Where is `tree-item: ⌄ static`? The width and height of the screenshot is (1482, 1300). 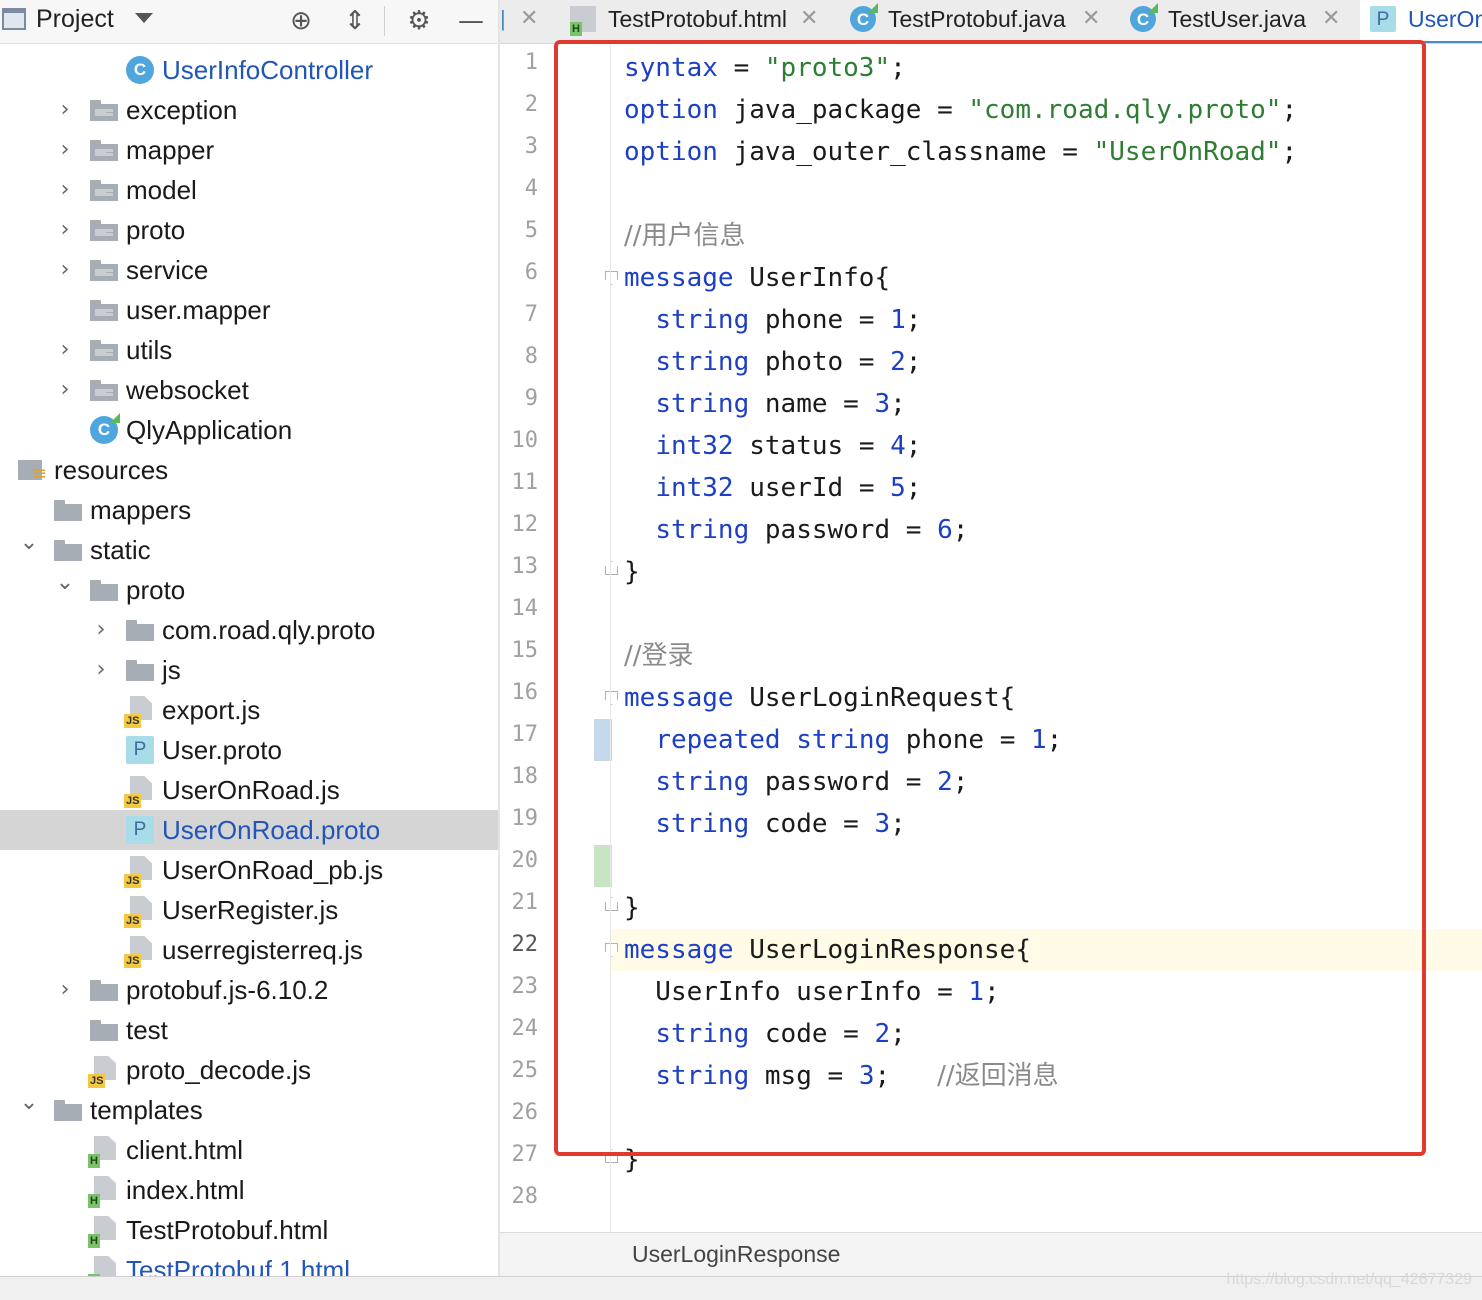
tree-item: ⌄ static is located at coordinates (249, 550).